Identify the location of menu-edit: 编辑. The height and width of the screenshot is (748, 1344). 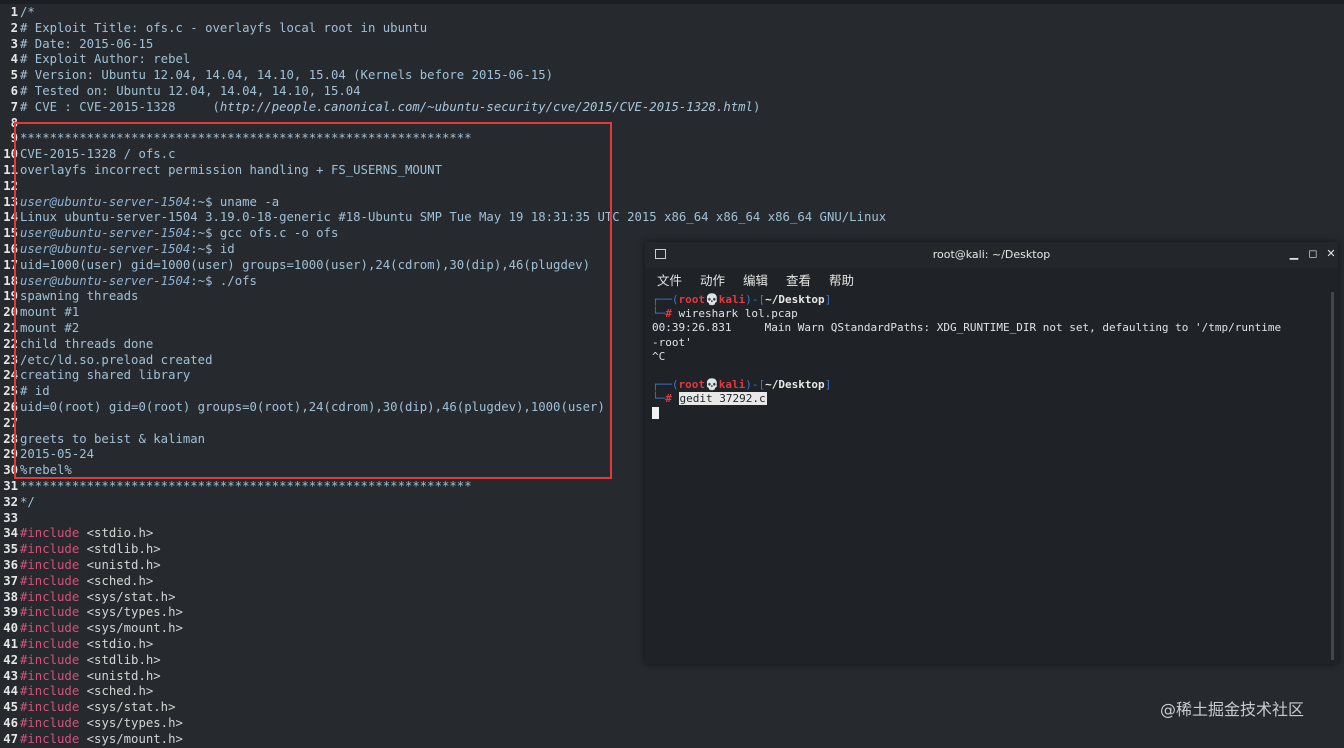
(755, 280).